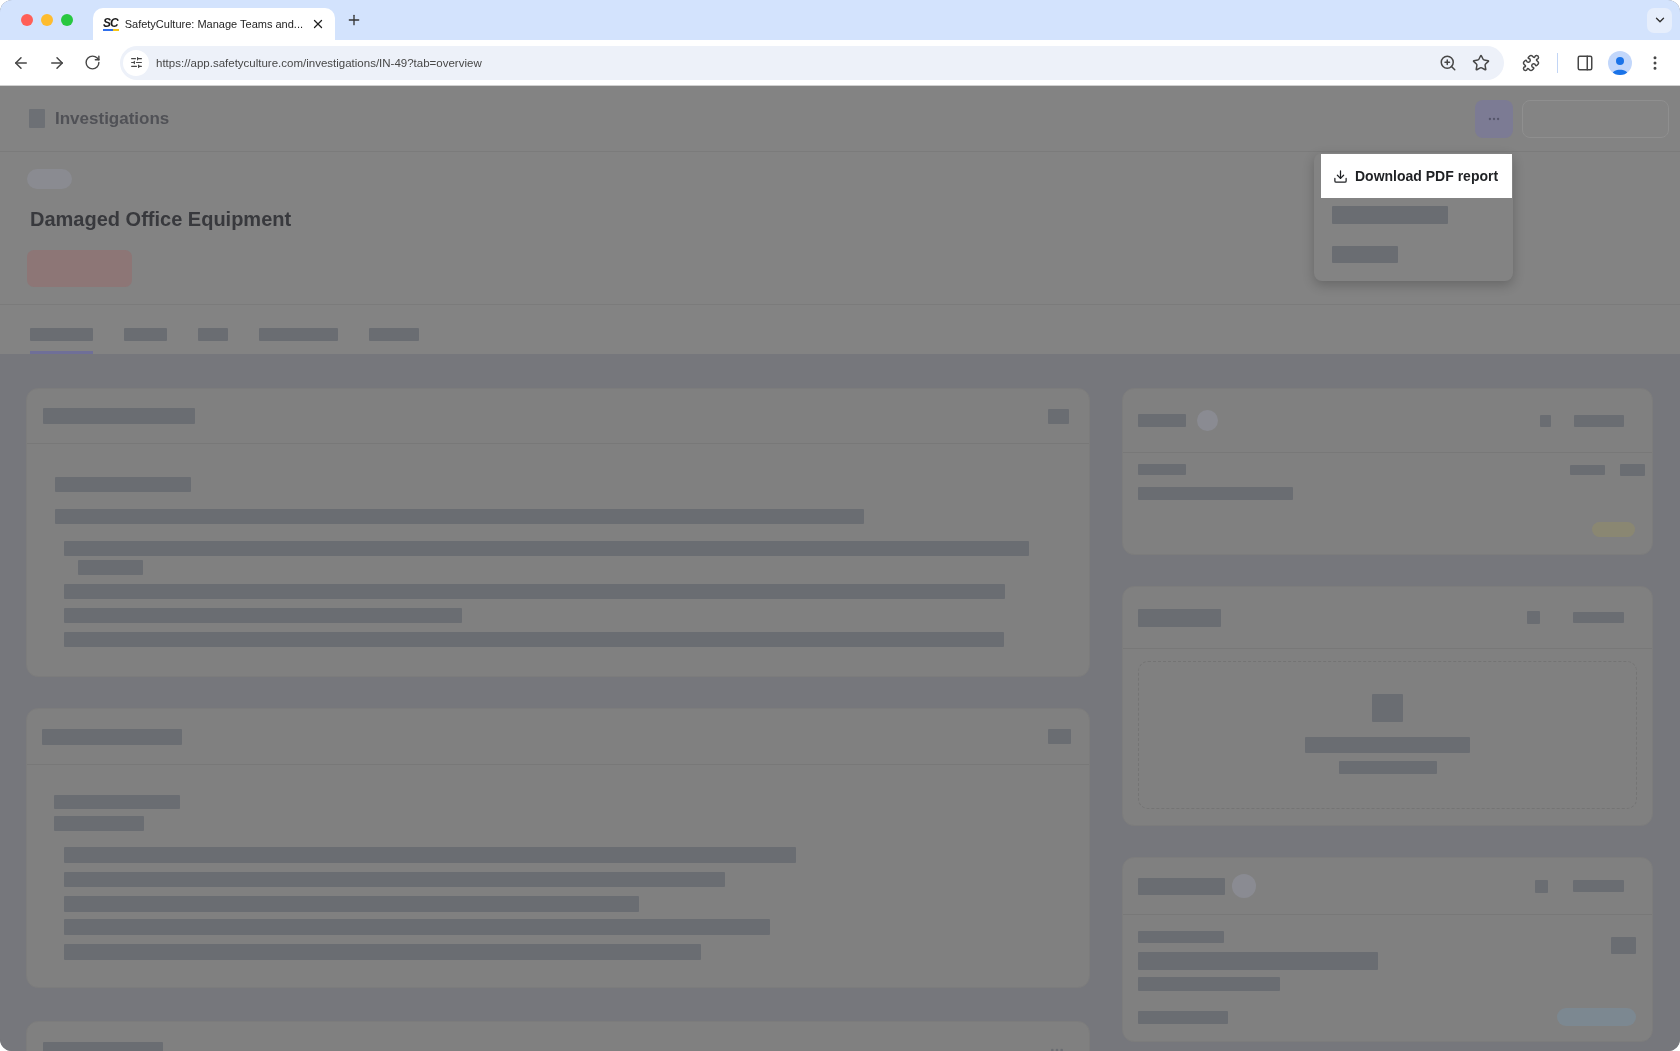 This screenshot has width=1680, height=1051. What do you see at coordinates (161, 219) in the screenshot?
I see `investigation-title: Damaged Office Equipment` at bounding box center [161, 219].